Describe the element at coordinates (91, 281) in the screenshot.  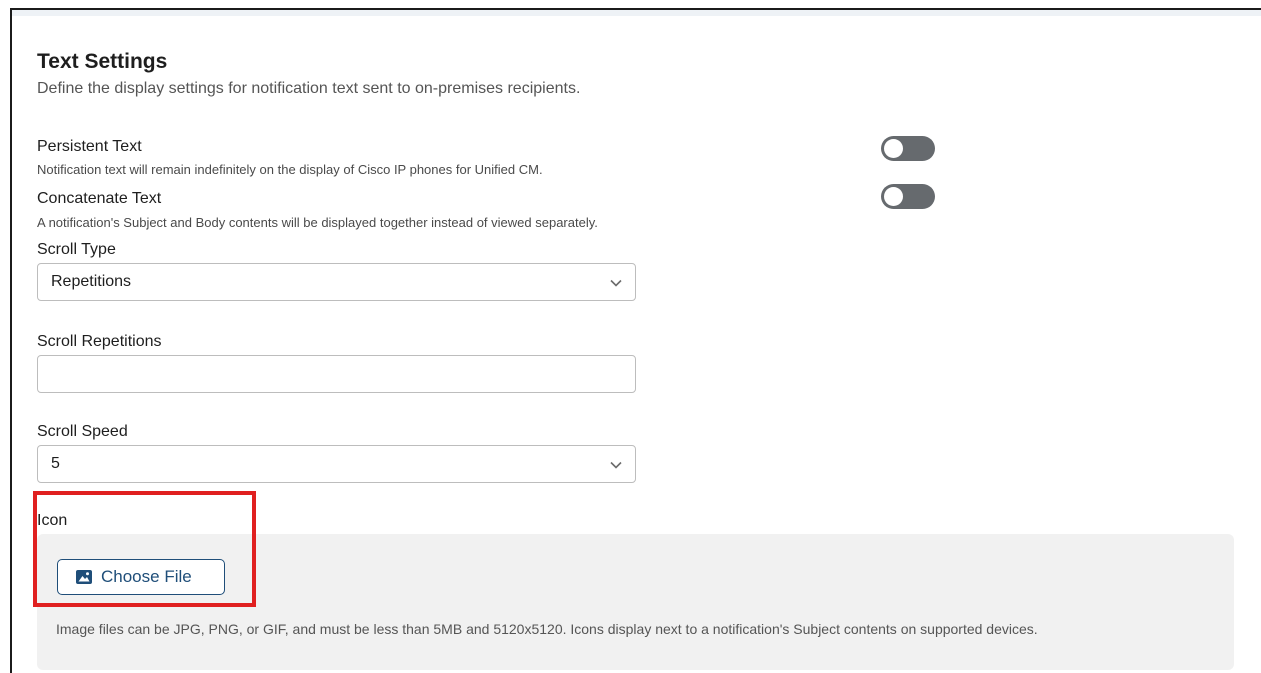
I see `scroll-type-value: Repetitions` at that location.